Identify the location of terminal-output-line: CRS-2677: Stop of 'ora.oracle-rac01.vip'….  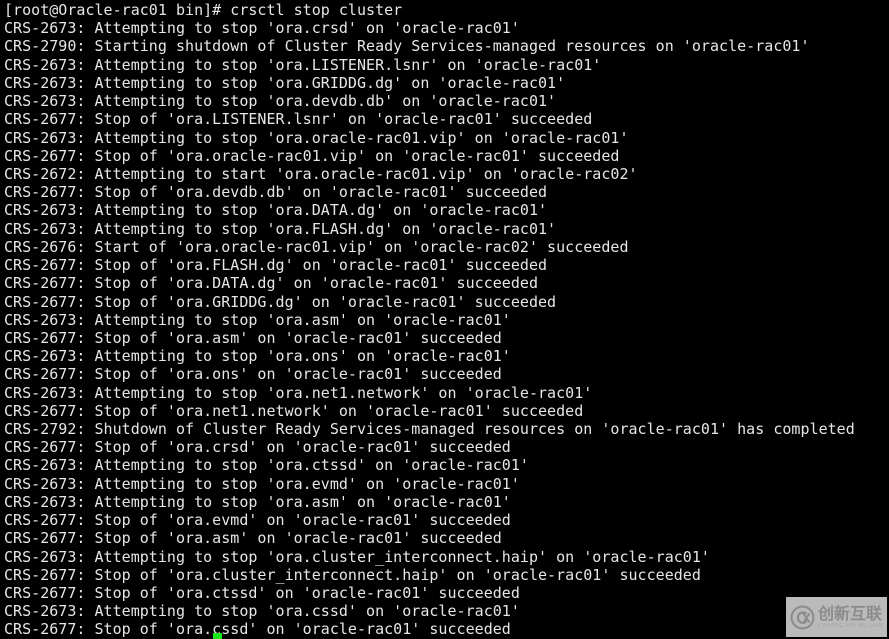
(312, 155).